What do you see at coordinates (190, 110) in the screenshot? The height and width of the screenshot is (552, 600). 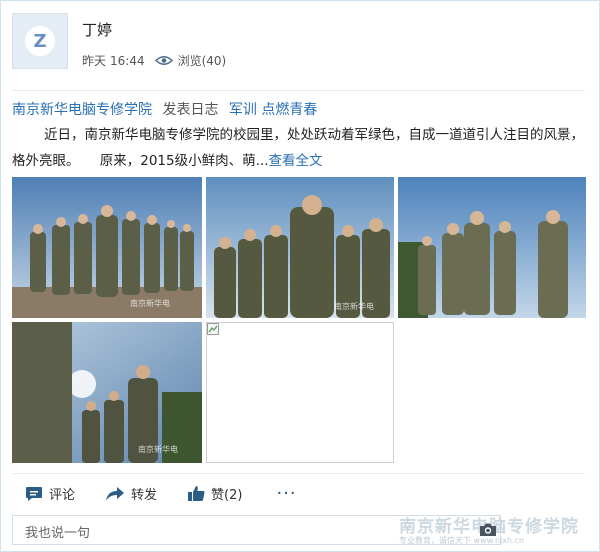 I see `post-action-text: 发表日志` at bounding box center [190, 110].